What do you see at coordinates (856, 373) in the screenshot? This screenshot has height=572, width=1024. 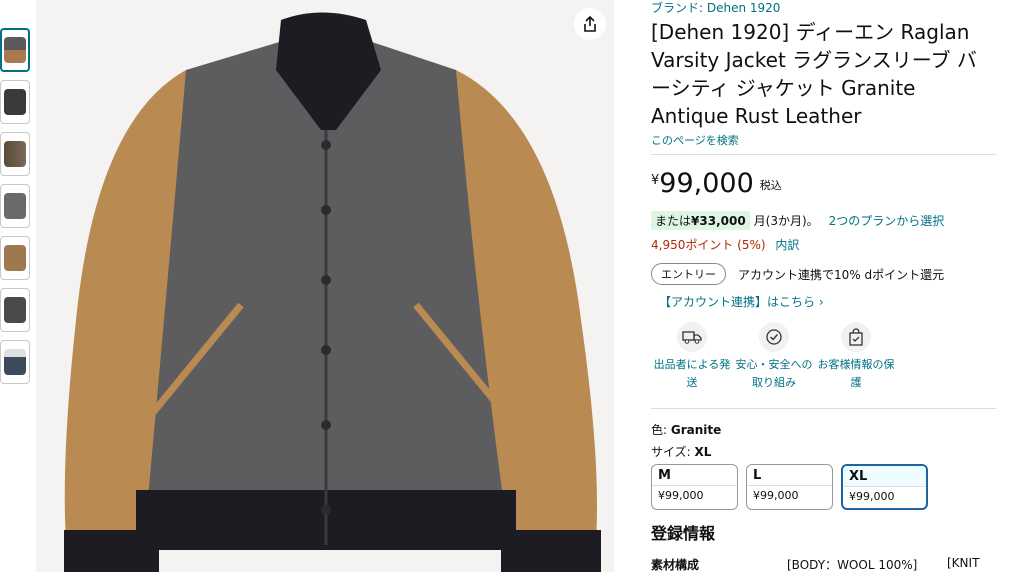 I see `feature-label: お客様情報の保護` at bounding box center [856, 373].